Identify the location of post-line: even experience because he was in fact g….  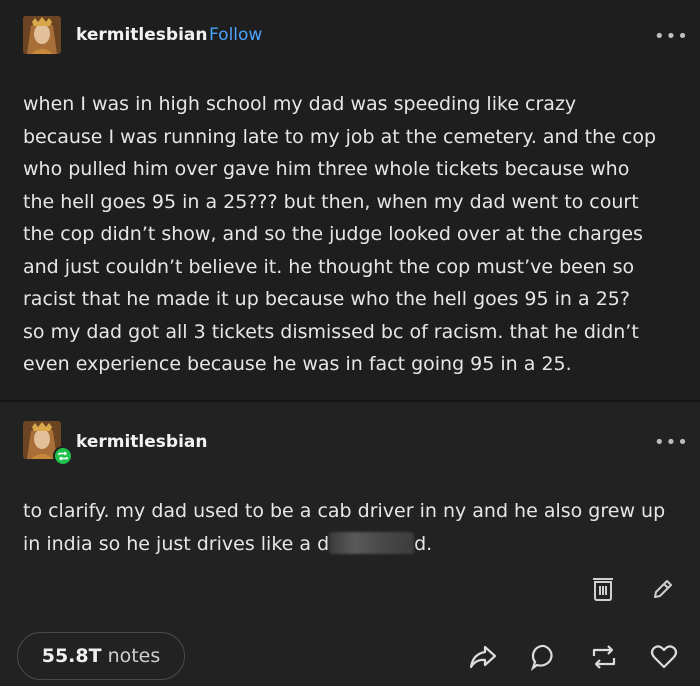
(297, 364).